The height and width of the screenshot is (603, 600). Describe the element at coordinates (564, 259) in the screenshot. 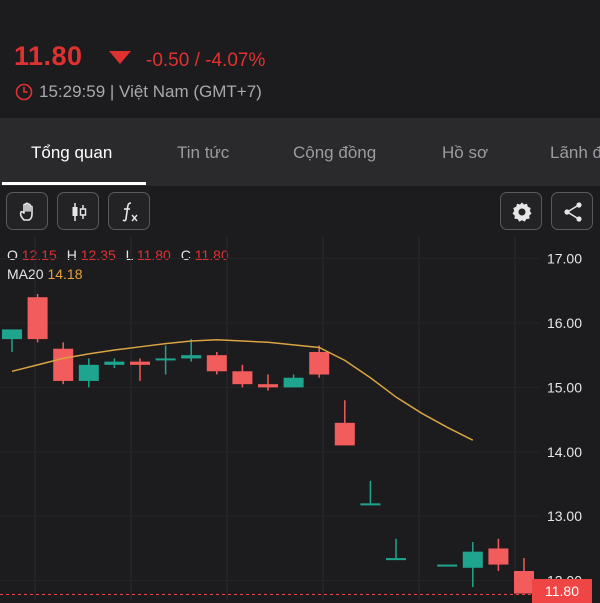

I see `y-tick-label: 17.00` at that location.